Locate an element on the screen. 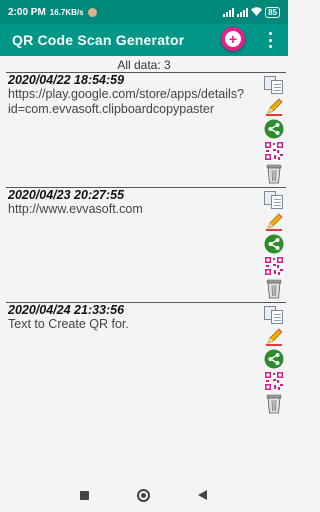  record-text: Text to Create QR for. is located at coordinates (68, 324).